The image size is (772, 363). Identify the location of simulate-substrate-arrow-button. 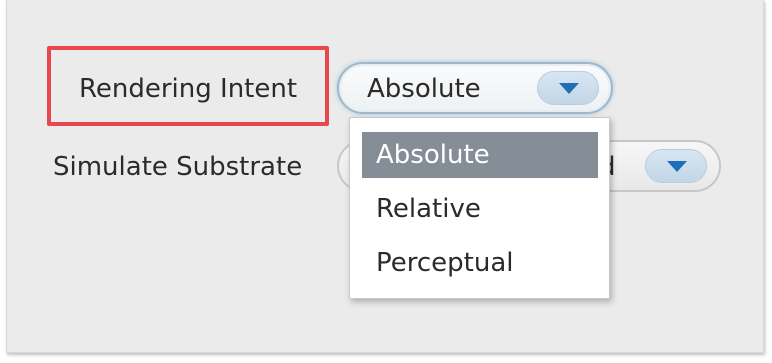
(676, 166).